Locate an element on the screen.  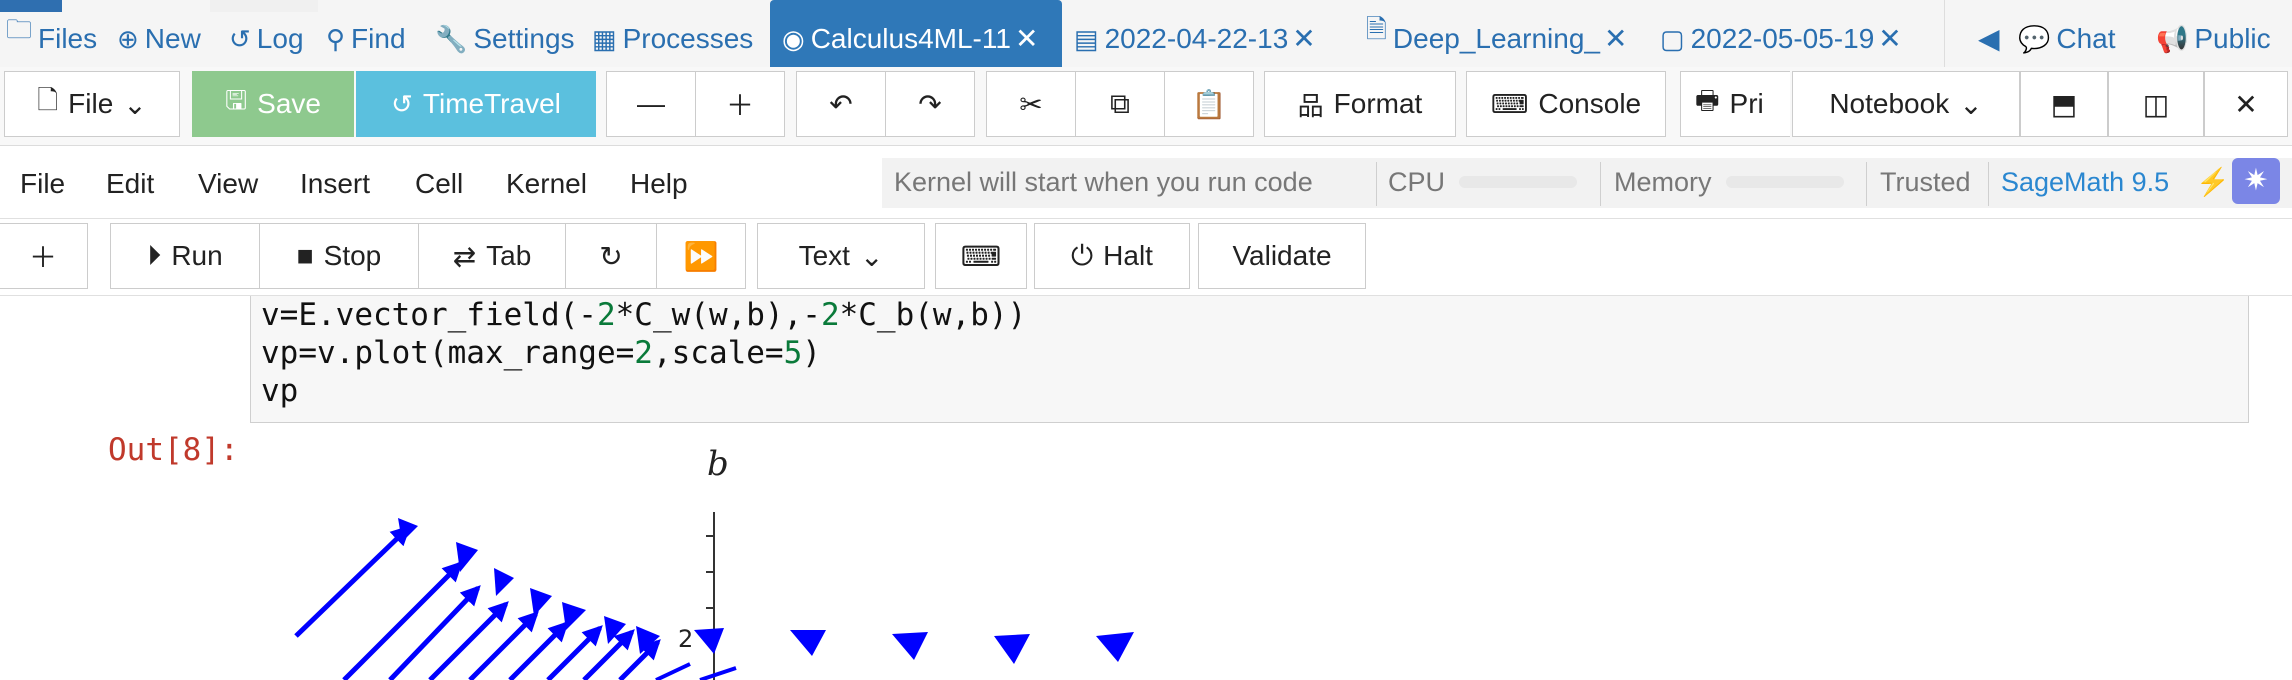
insert-cell-button: ＋ is located at coordinates (44, 256).